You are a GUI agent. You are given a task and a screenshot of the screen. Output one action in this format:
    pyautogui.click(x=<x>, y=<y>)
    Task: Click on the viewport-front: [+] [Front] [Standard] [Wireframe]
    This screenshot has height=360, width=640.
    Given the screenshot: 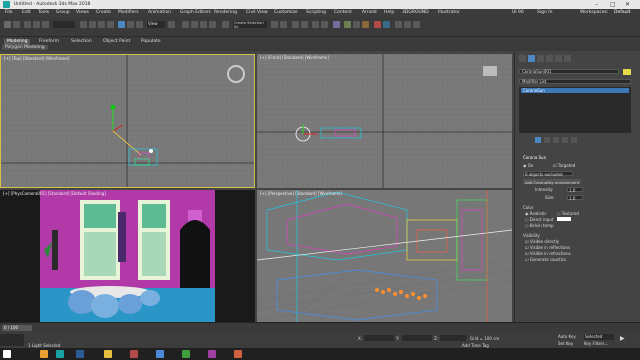 What is the action you would take?
    pyautogui.click(x=384, y=121)
    